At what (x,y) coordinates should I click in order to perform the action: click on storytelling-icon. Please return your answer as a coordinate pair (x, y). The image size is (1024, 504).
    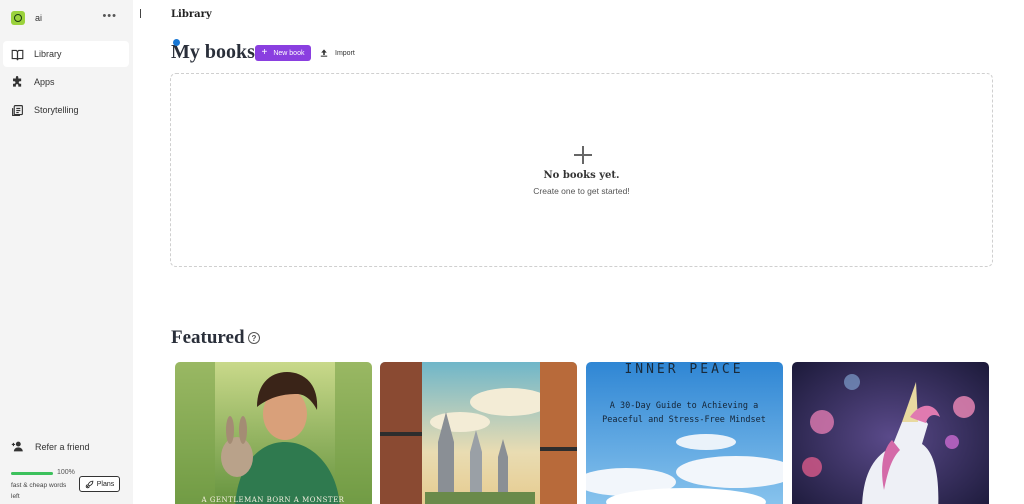
    Looking at the image, I should click on (17, 110).